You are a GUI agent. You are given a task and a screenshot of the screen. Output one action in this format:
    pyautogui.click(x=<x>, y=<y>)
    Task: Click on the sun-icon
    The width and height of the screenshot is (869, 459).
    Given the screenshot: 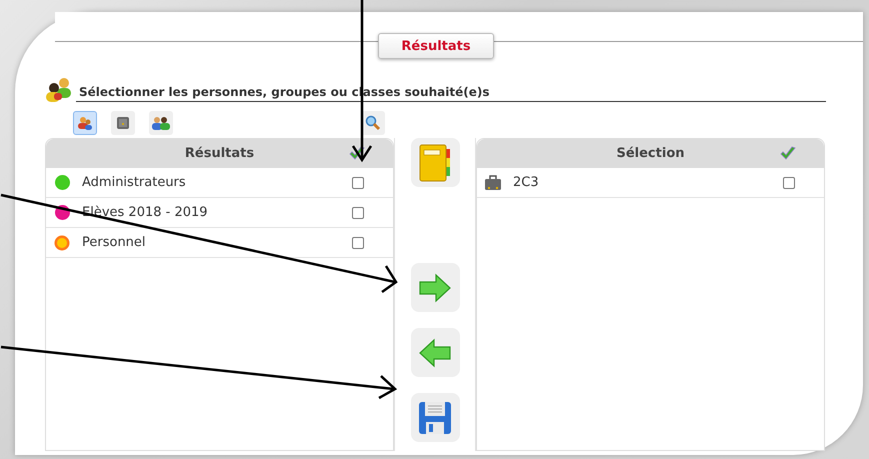 What is the action you would take?
    pyautogui.click(x=62, y=242)
    